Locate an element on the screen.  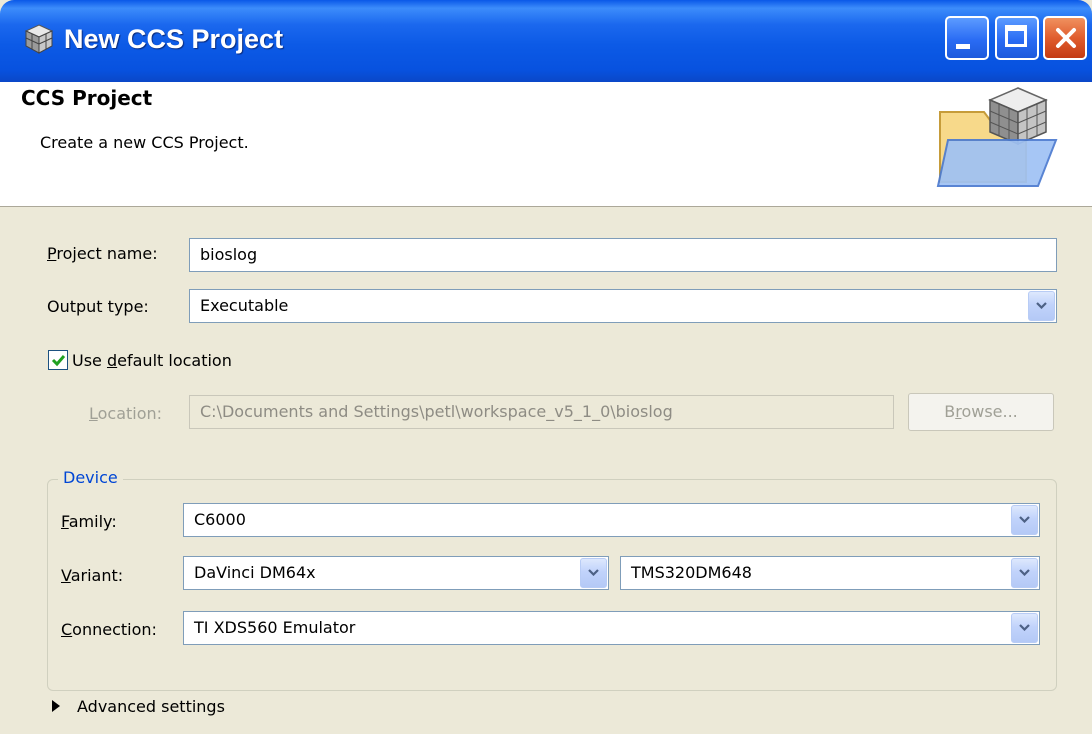
close-icon is located at coordinates (1066, 38).